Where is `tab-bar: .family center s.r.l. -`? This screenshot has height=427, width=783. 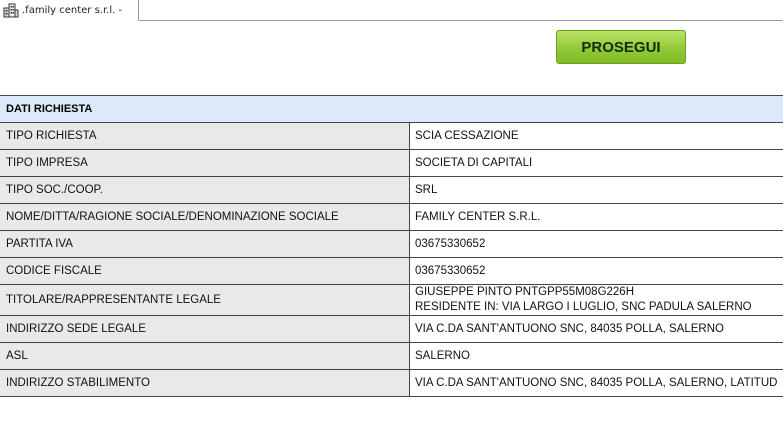
tab-bar: .family center s.r.l. - is located at coordinates (391, 10).